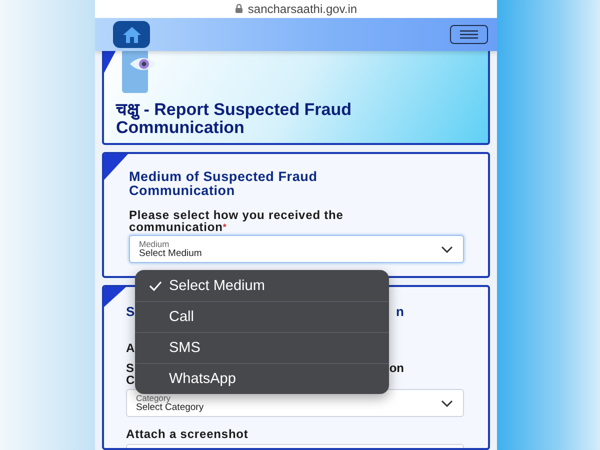 Image resolution: width=600 pixels, height=450 pixels. Describe the element at coordinates (262, 316) in the screenshot. I see `menu-option: Call` at that location.